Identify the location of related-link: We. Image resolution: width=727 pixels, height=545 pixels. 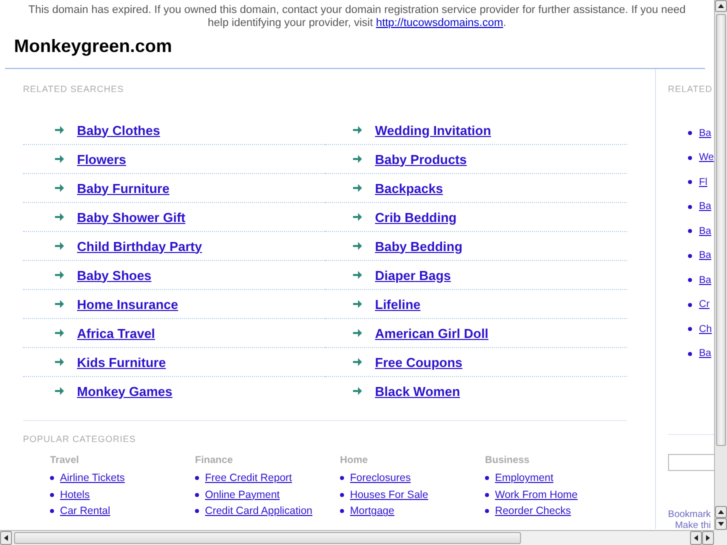
(706, 158).